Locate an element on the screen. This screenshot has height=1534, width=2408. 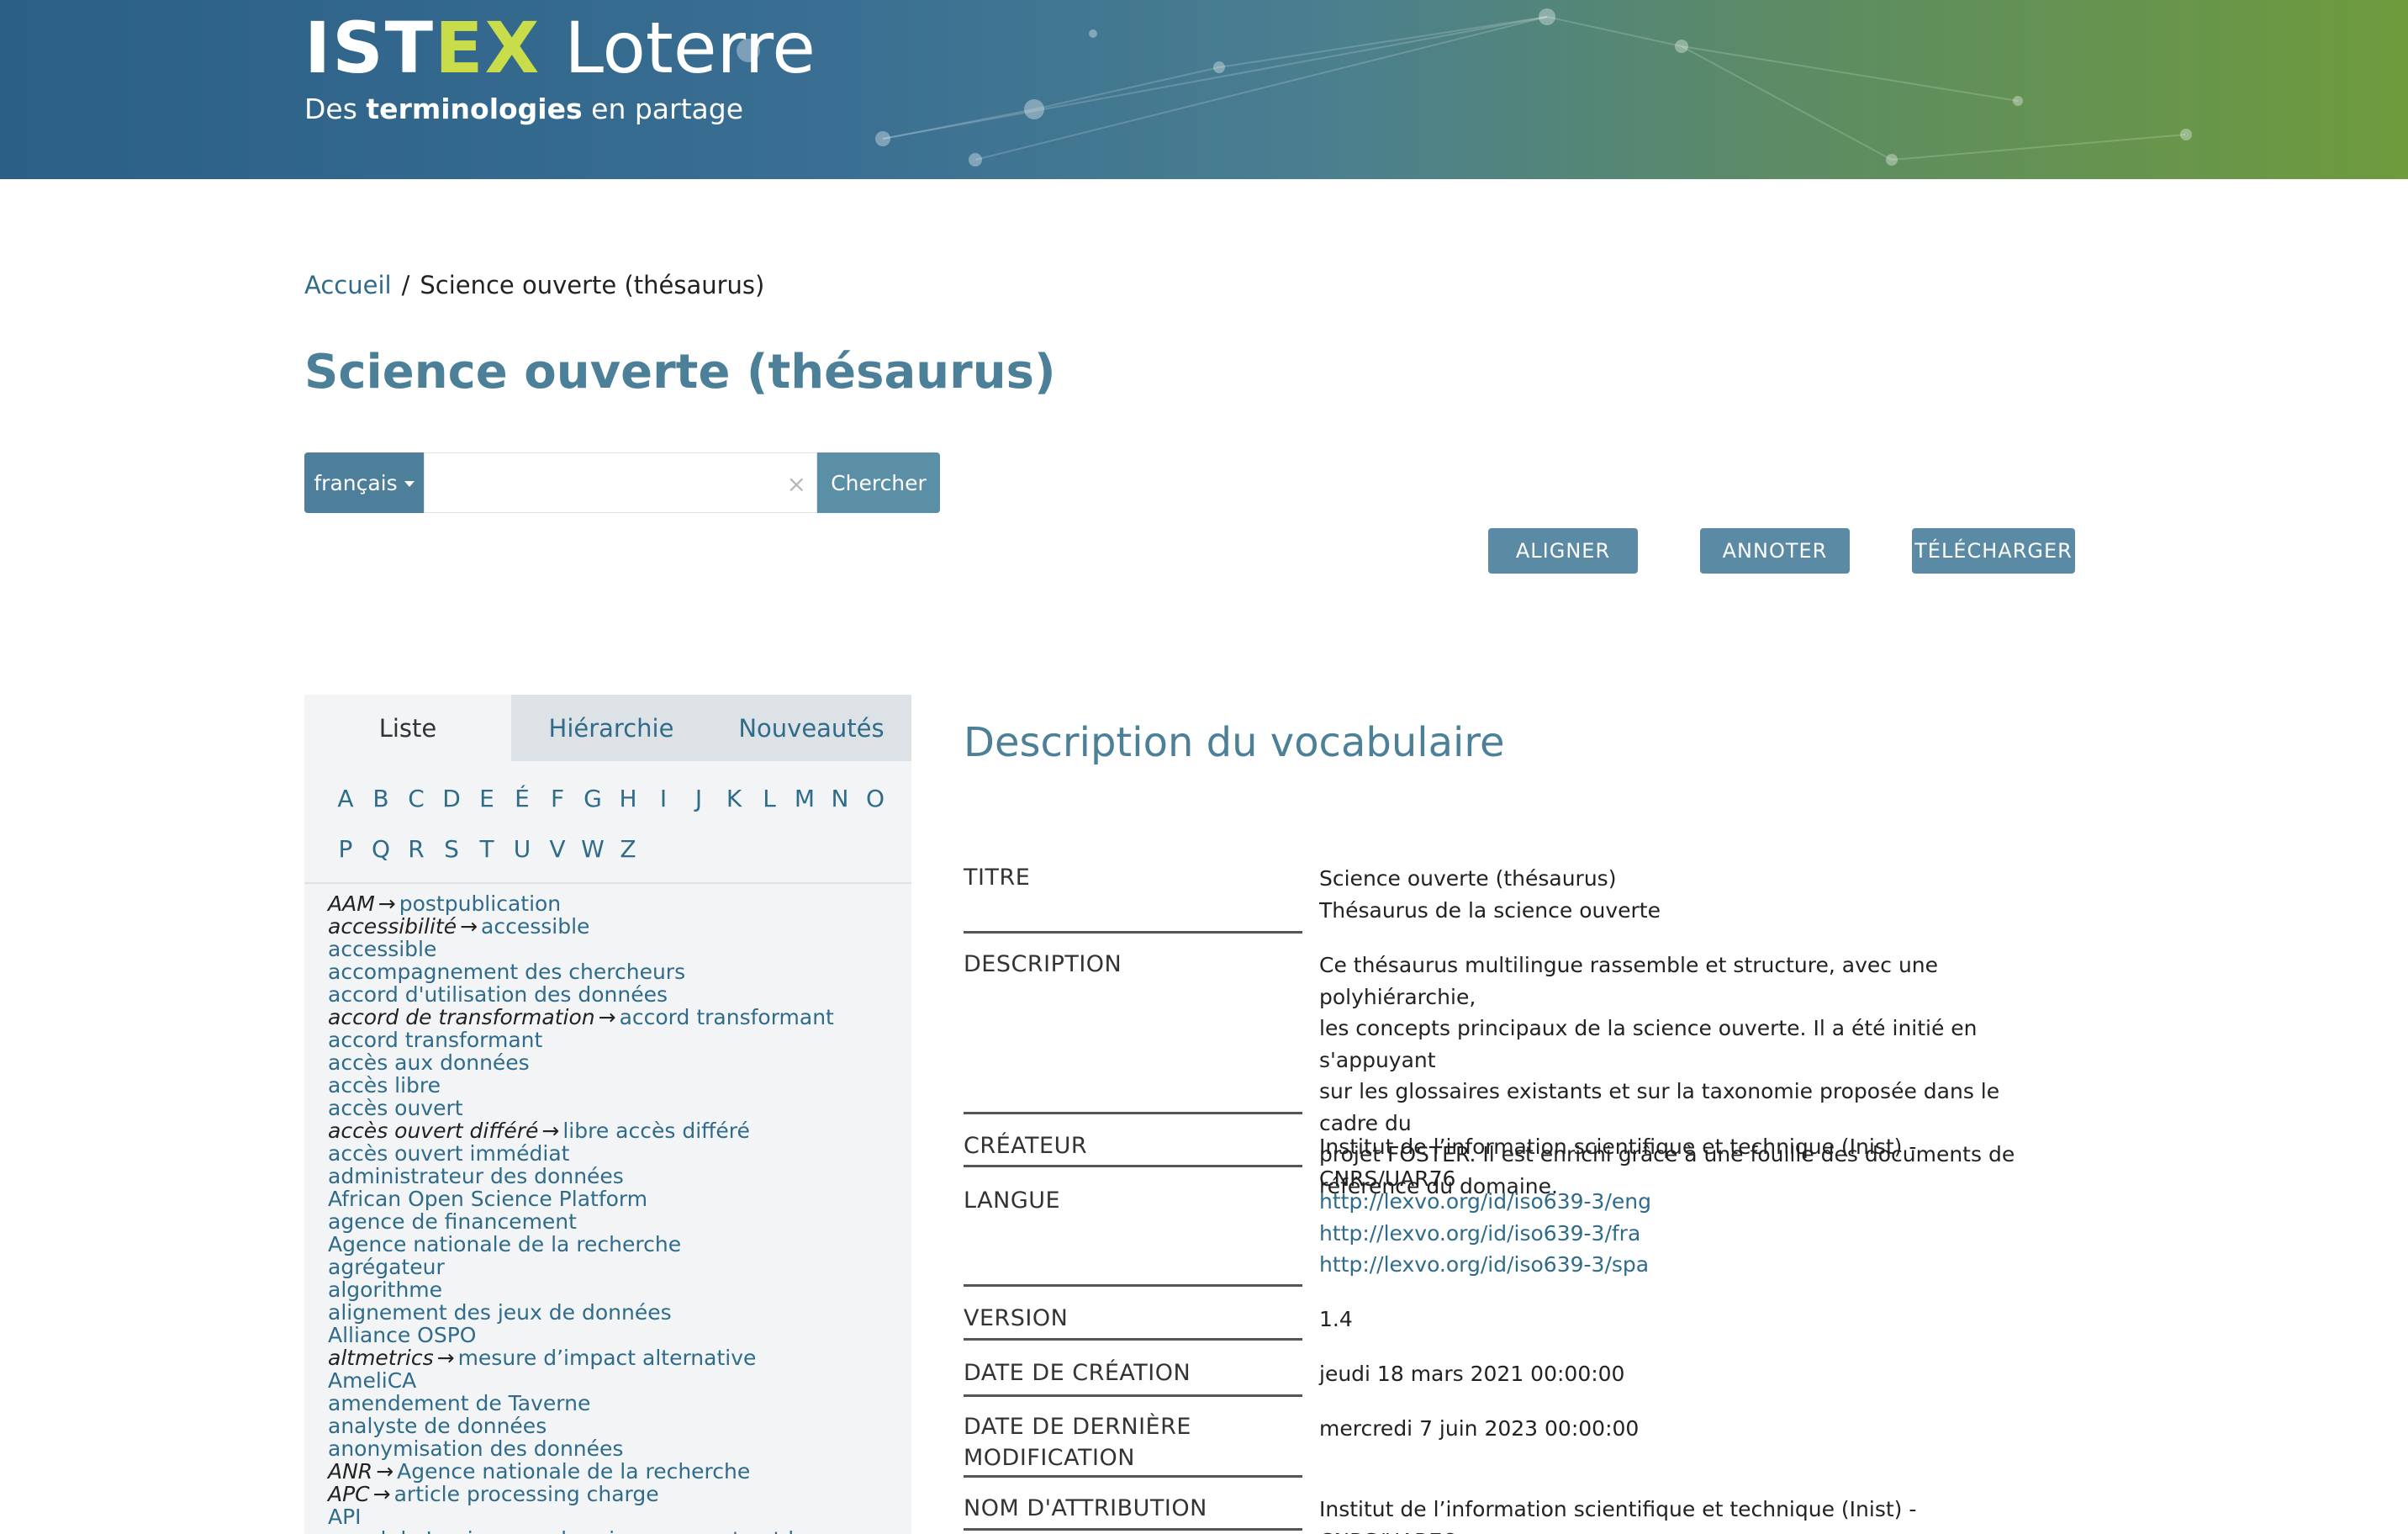
term-link: accès aux données is located at coordinates (429, 1062).